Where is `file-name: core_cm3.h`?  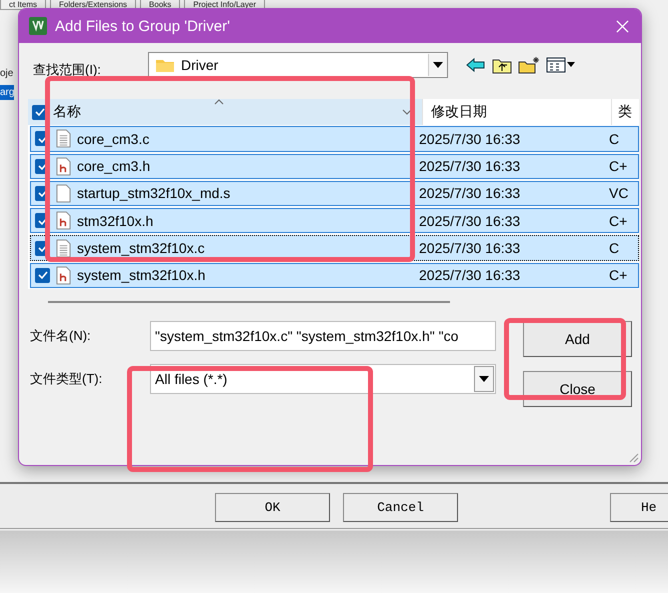 file-name: core_cm3.h is located at coordinates (114, 166).